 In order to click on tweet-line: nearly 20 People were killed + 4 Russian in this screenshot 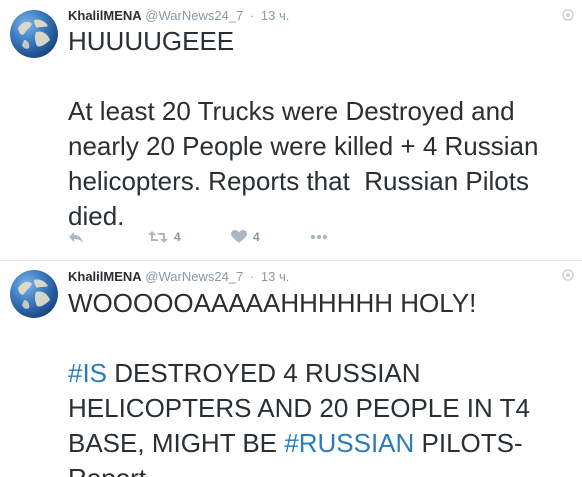, I will do `click(303, 146)`.